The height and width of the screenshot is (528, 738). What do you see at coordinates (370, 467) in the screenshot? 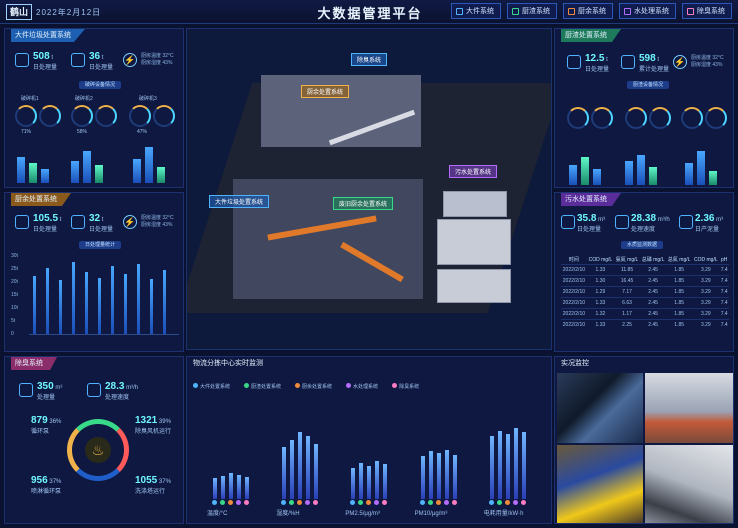
I see `bar-groups: 温度/°C 湿度/%H PM2.5/μg/m³ PM10/μg/m³ 电耗用量/kW·h` at bounding box center [370, 467].